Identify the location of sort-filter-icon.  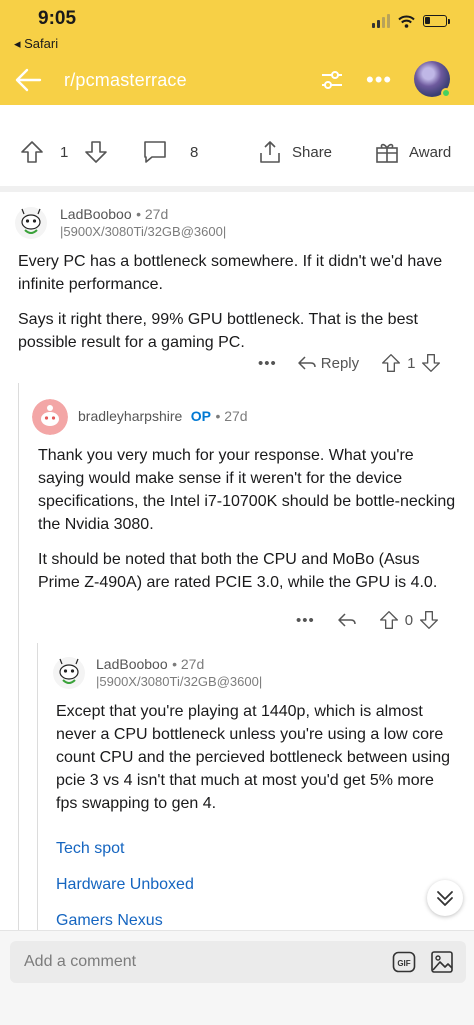
(332, 80).